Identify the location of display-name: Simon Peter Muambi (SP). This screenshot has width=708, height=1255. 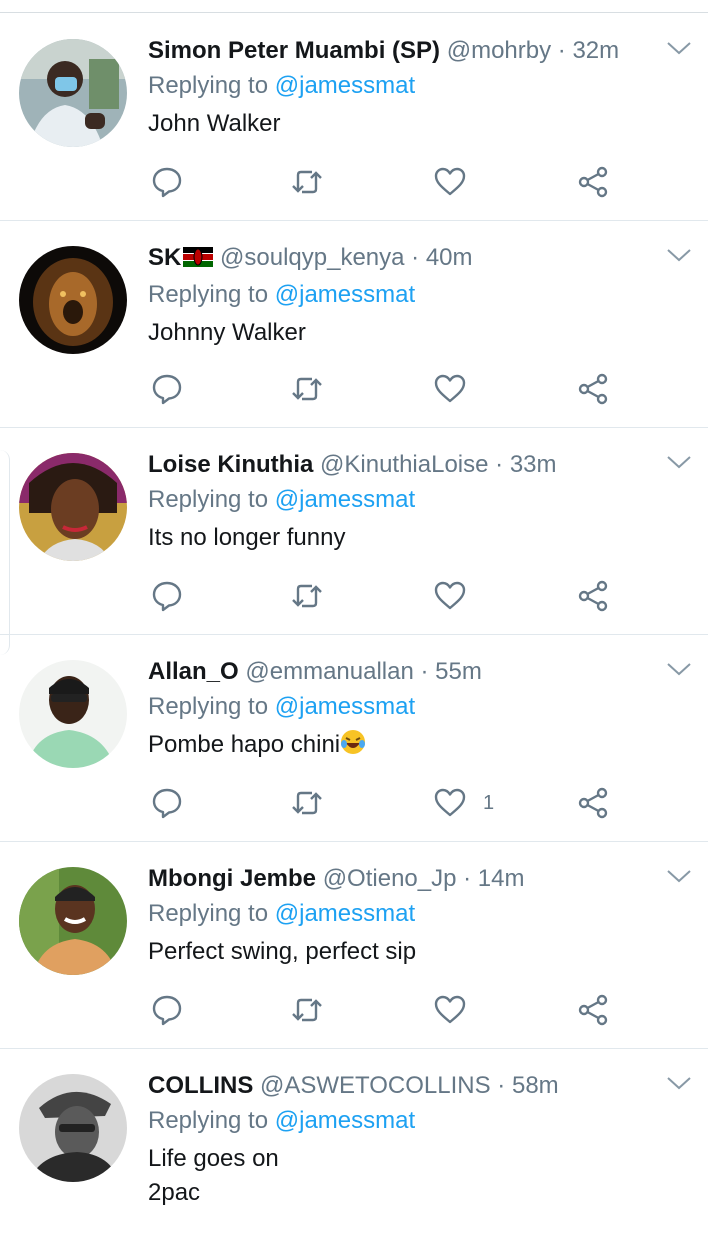
(294, 50).